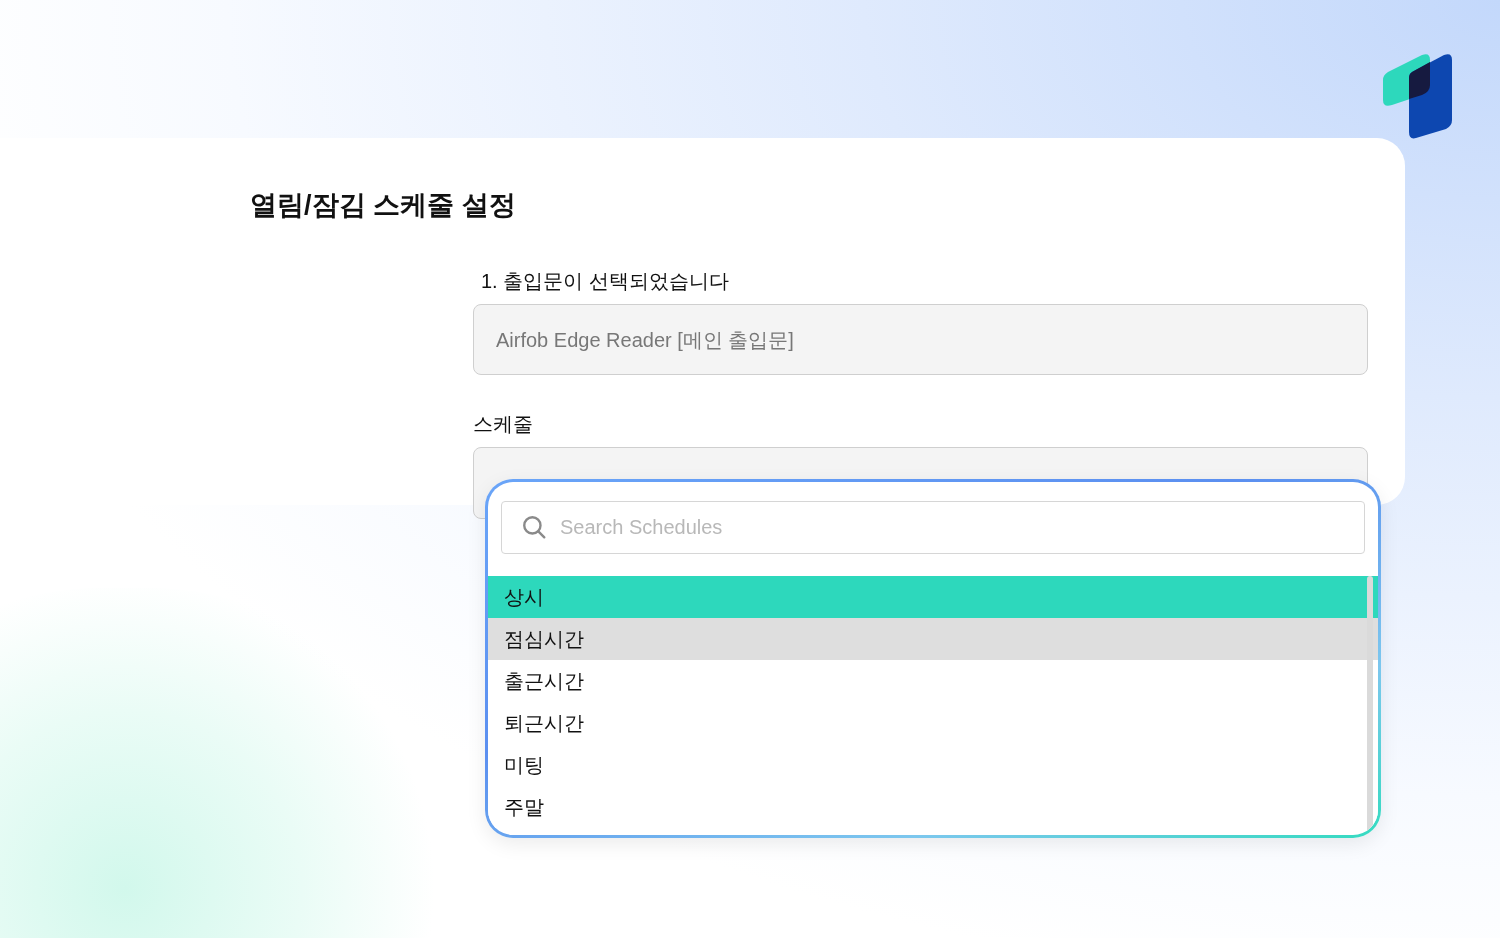 Image resolution: width=1500 pixels, height=938 pixels. What do you see at coordinates (933, 597) in the screenshot?
I see `schedule-option: 상시` at bounding box center [933, 597].